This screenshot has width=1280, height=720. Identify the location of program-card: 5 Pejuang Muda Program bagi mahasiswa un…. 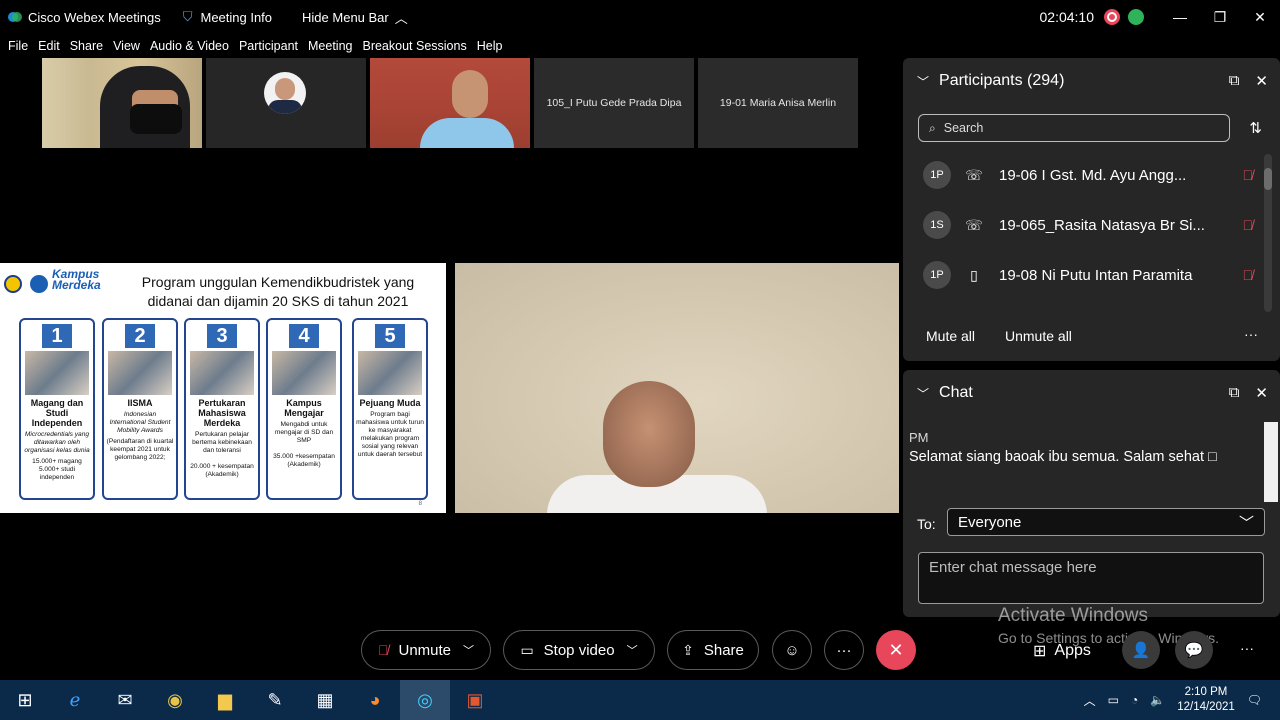
(390, 409).